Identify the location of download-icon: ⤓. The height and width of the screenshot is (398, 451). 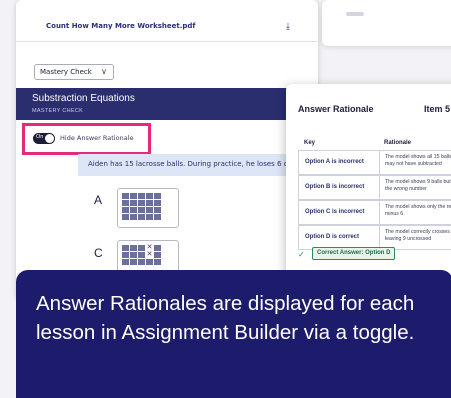
(288, 26).